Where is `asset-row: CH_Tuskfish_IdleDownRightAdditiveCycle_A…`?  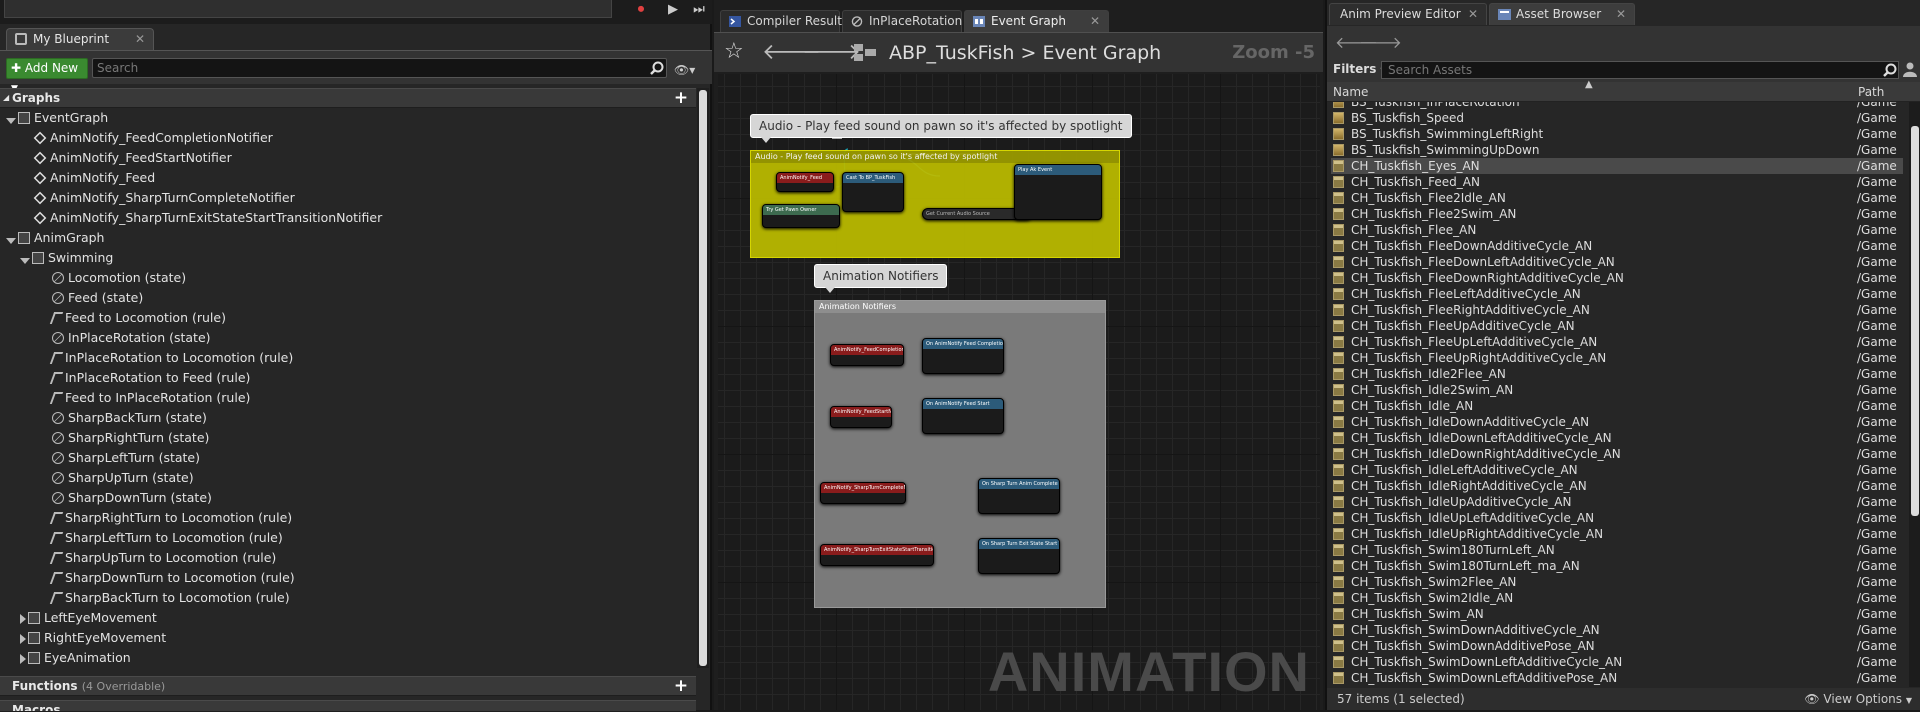
asset-row: CH_Tuskfish_IdleDownRightAdditiveCycle_A… is located at coordinates (1617, 454).